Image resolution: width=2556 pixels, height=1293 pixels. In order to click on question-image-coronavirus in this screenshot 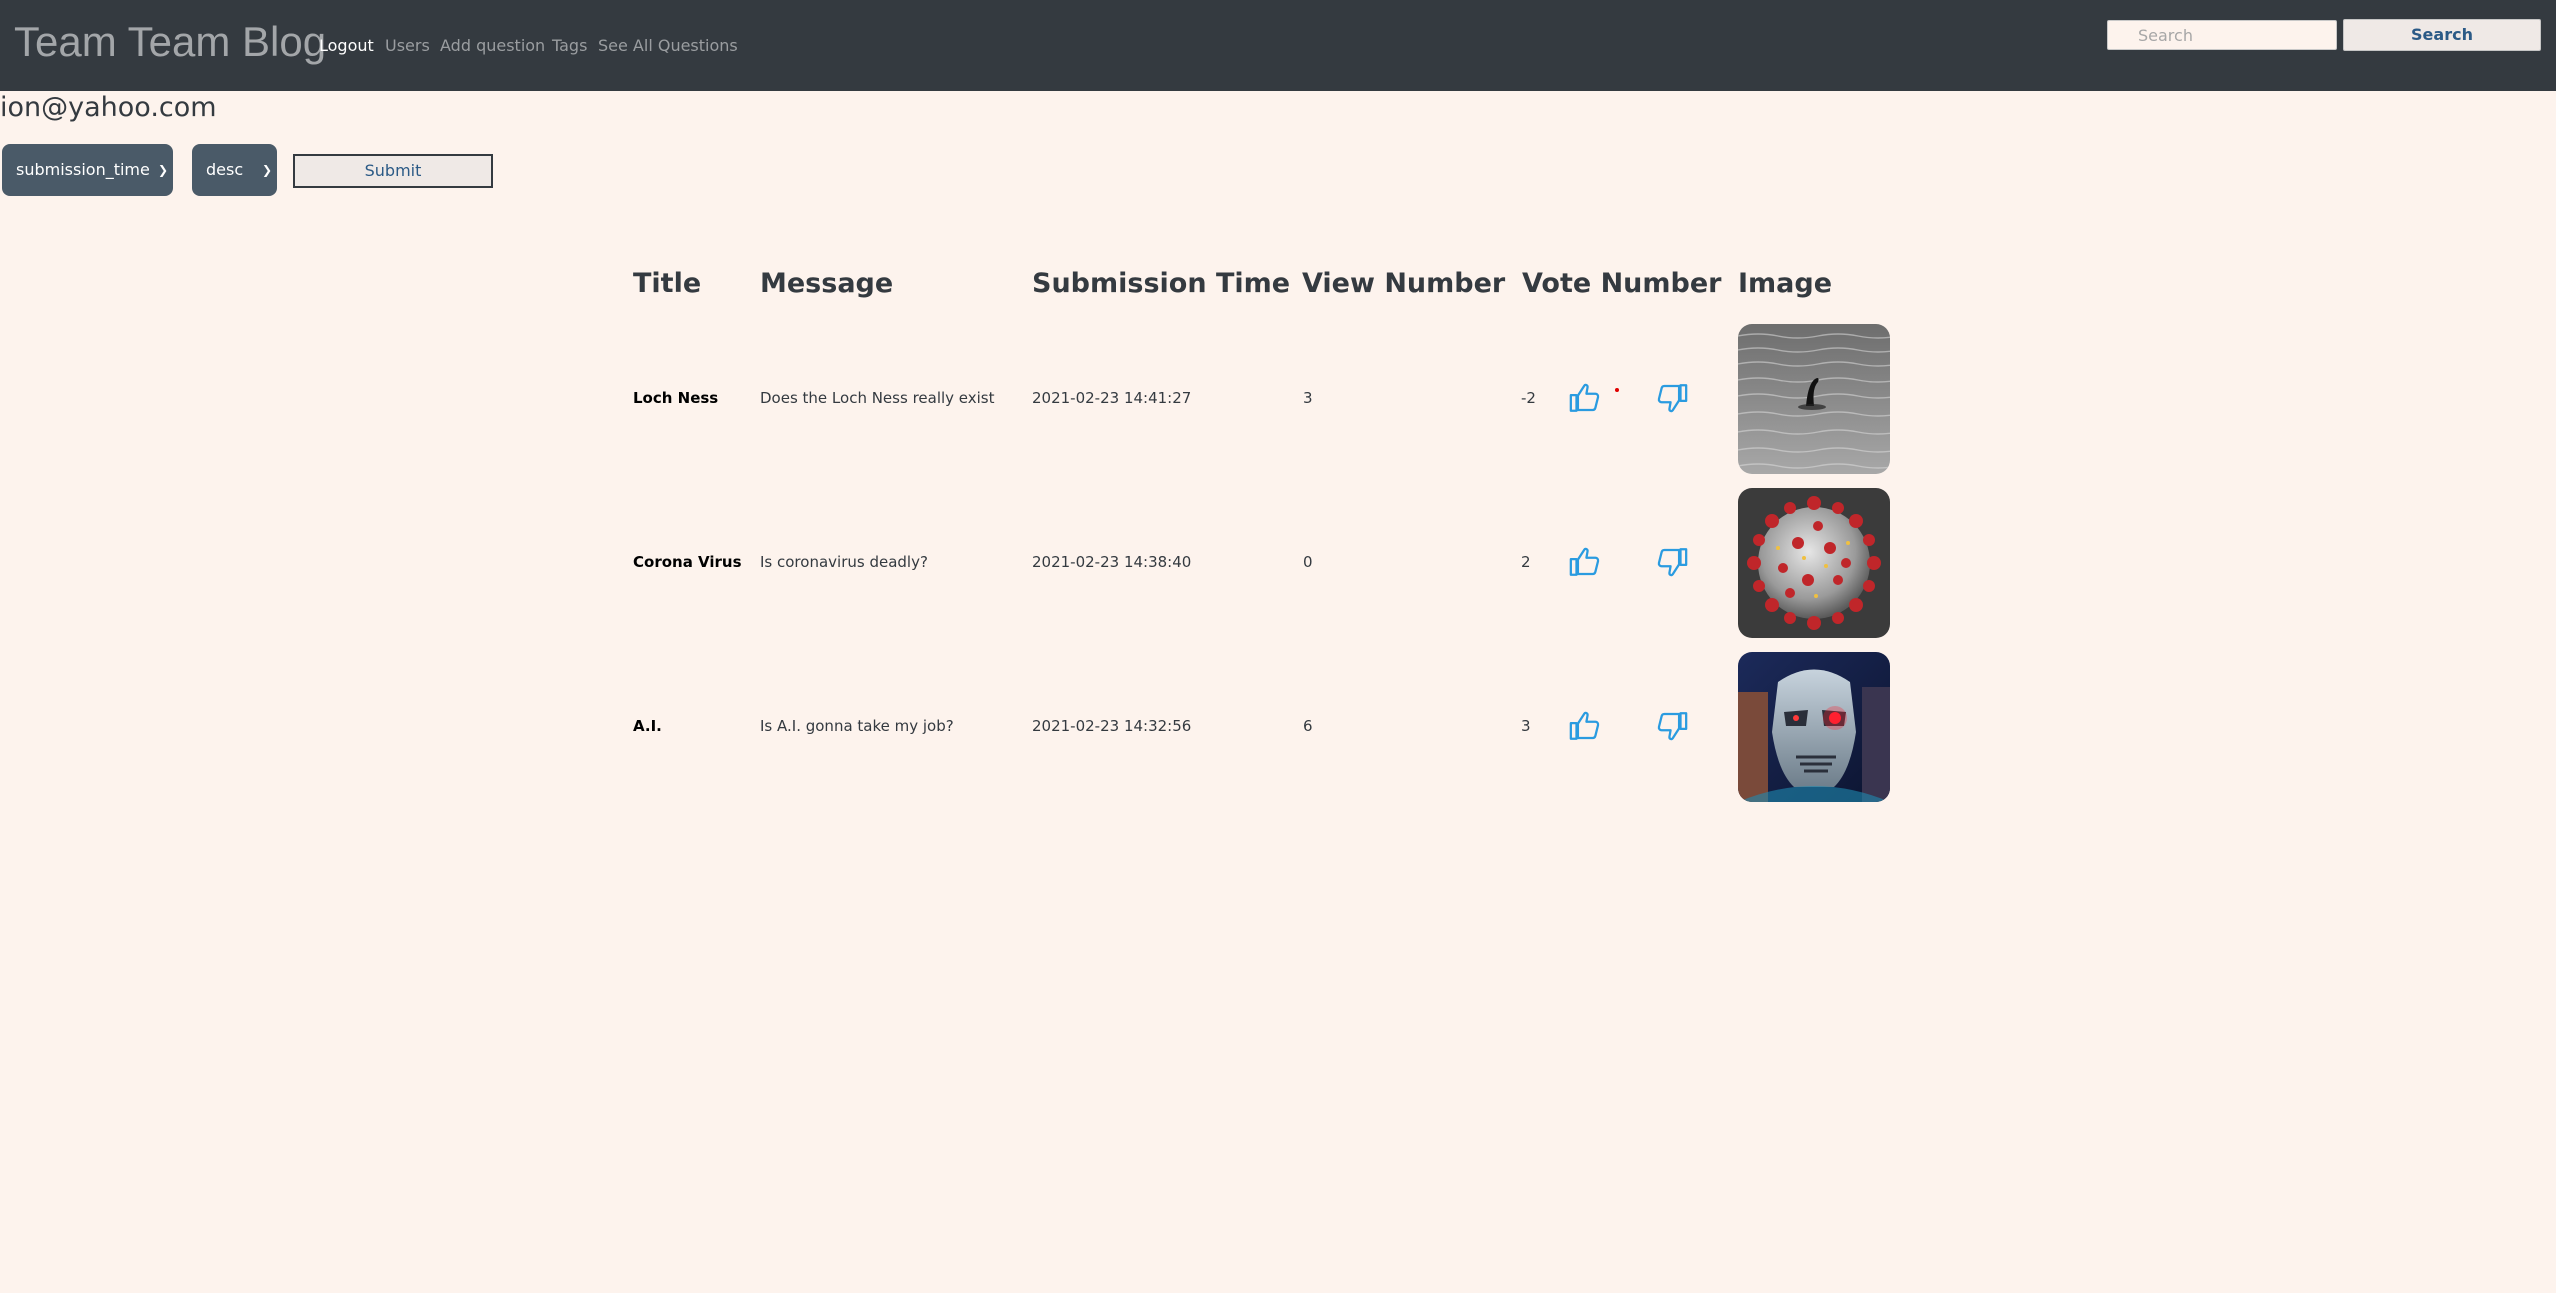, I will do `click(1814, 563)`.